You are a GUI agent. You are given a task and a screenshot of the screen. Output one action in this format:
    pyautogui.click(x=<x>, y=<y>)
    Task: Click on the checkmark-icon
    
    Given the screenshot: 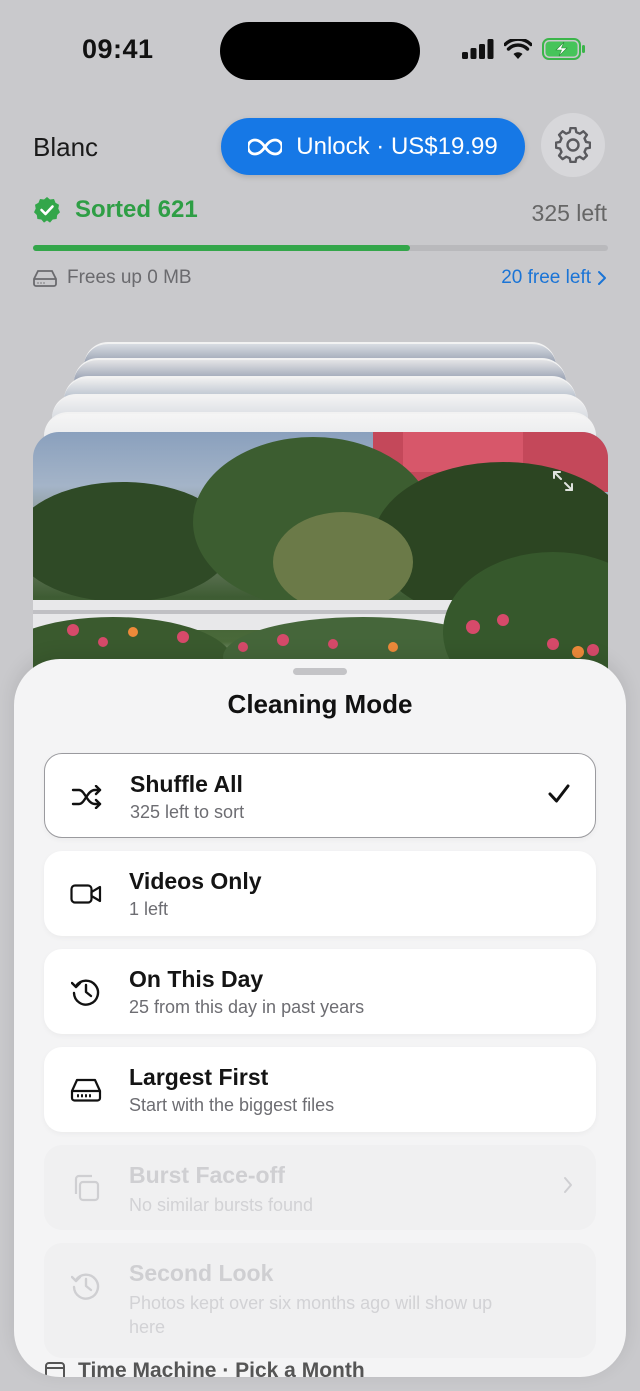 What is the action you would take?
    pyautogui.click(x=559, y=793)
    